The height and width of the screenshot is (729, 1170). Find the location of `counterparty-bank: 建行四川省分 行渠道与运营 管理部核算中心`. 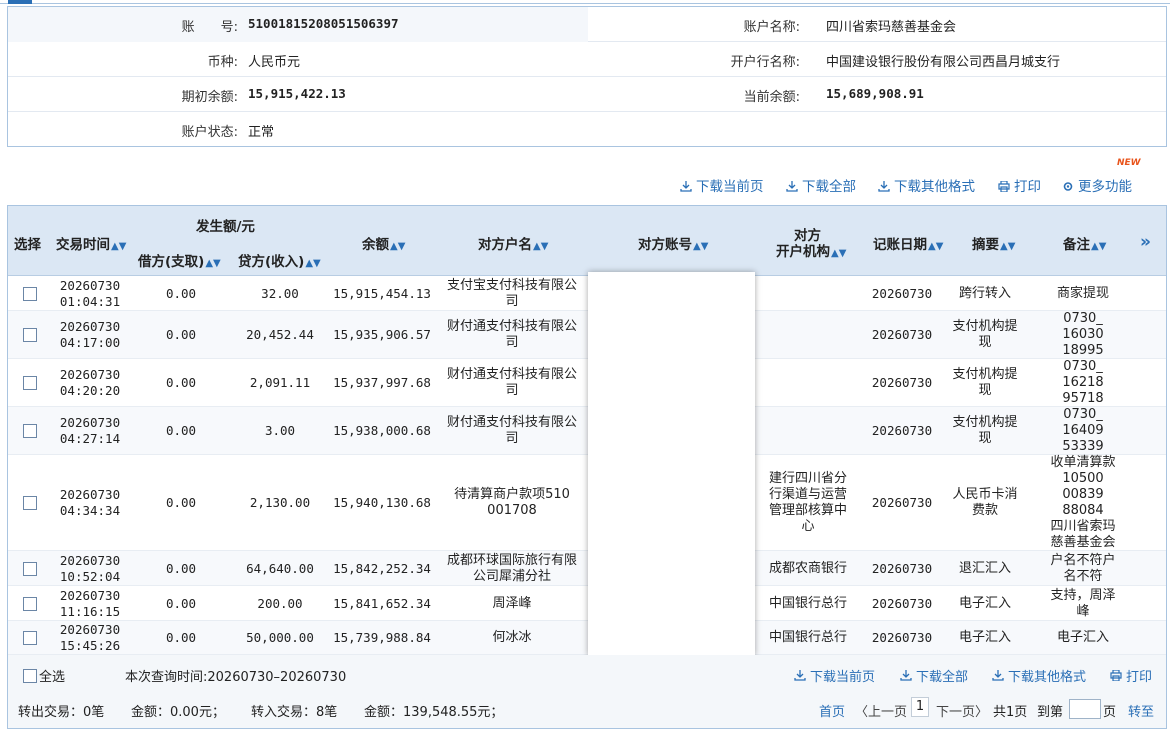

counterparty-bank: 建行四川省分 行渠道与运营 管理部核算中心 is located at coordinates (808, 503).